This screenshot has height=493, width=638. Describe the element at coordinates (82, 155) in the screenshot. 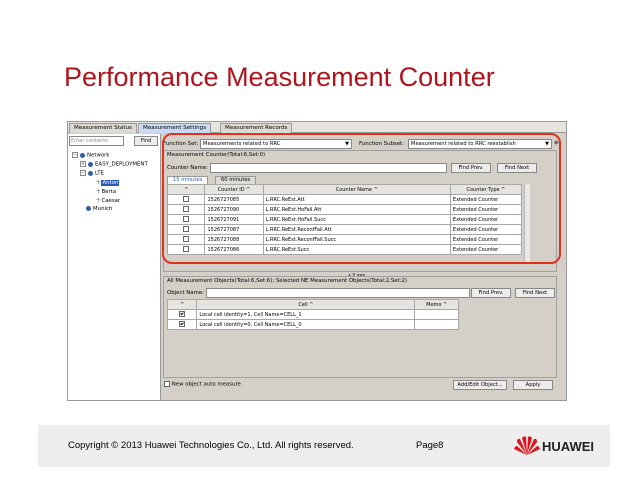

I see `network-icon` at that location.